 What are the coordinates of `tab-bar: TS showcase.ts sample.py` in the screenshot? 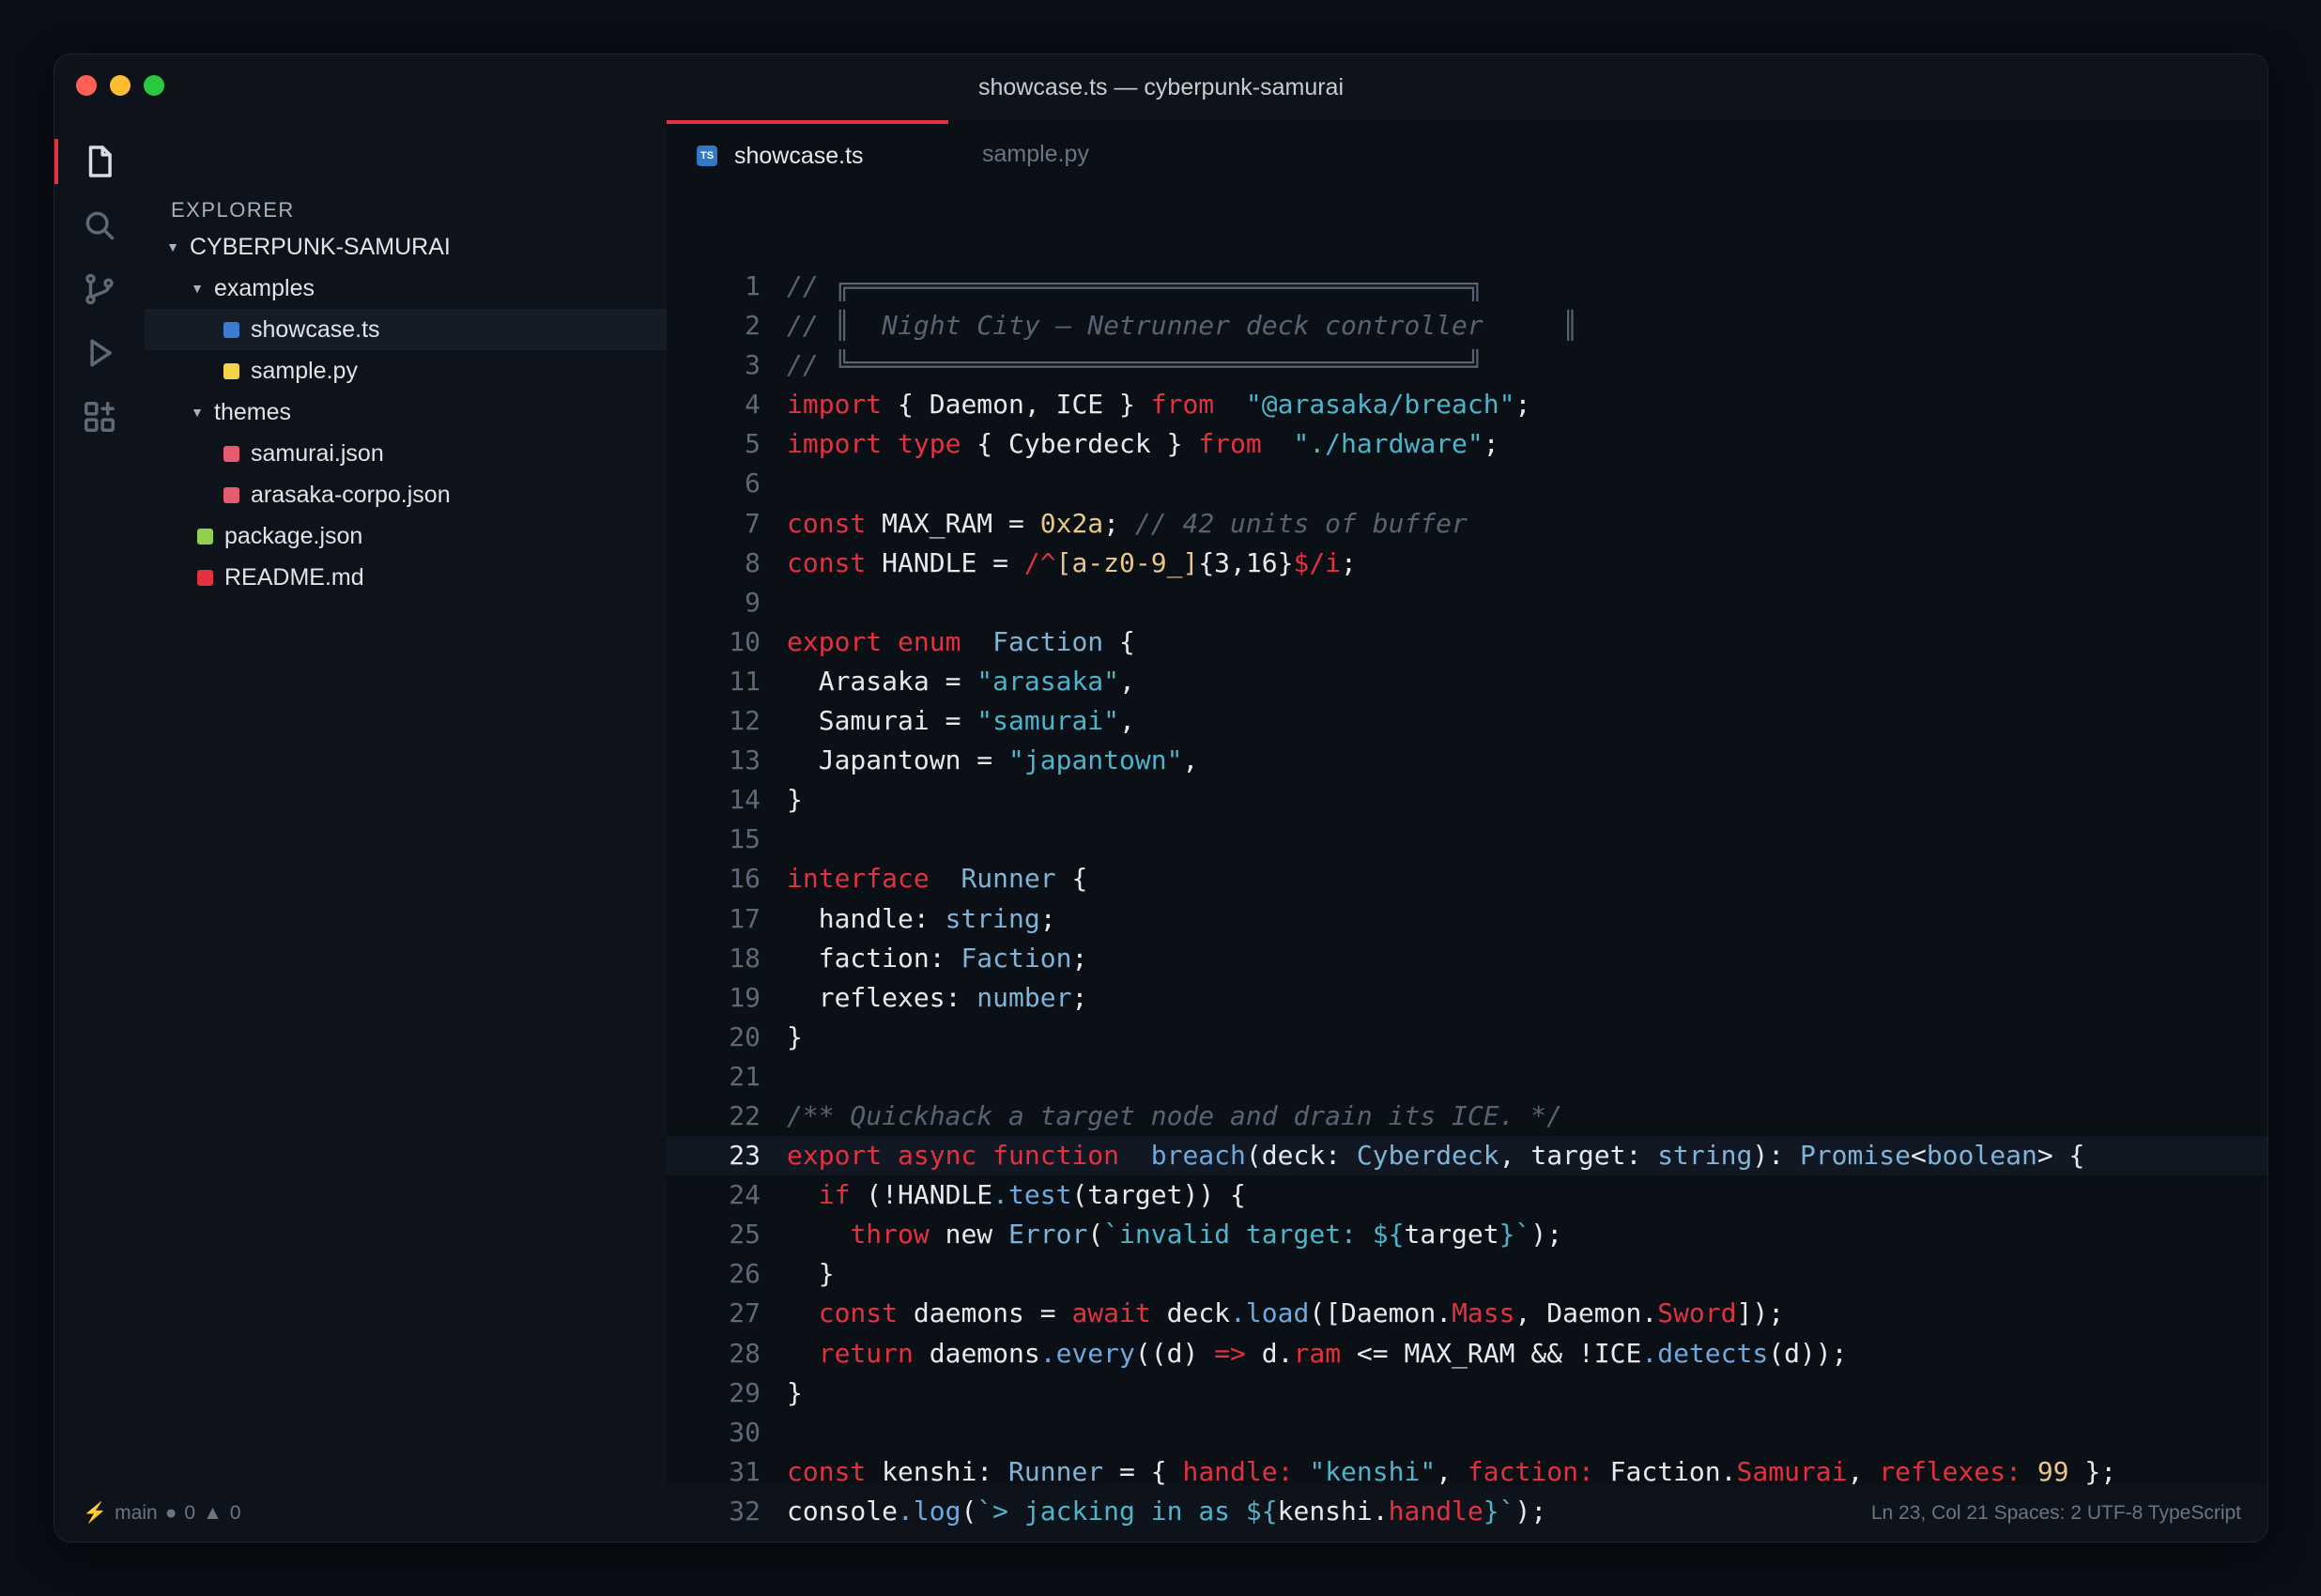 It's located at (1467, 180).